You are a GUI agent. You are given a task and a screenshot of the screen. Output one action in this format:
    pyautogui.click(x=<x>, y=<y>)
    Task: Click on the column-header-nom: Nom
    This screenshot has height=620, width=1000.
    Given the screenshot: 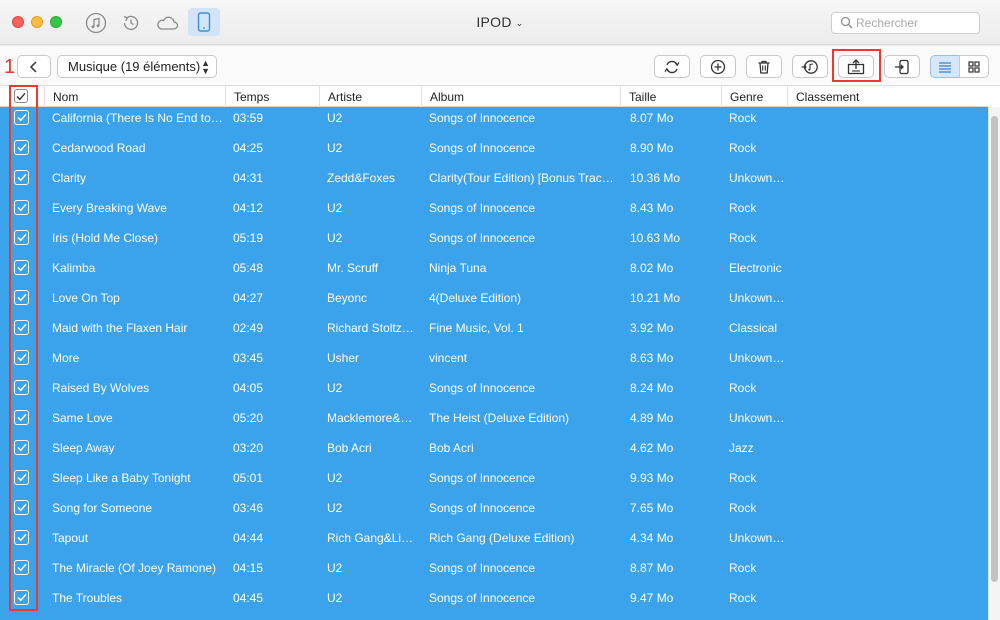 What is the action you would take?
    pyautogui.click(x=134, y=96)
    